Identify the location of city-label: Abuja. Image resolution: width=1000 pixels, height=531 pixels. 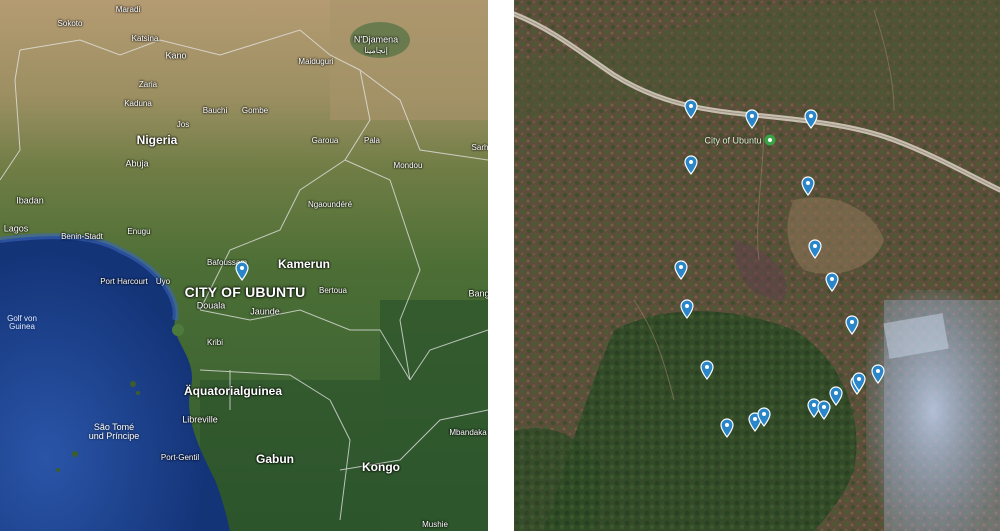
(137, 163).